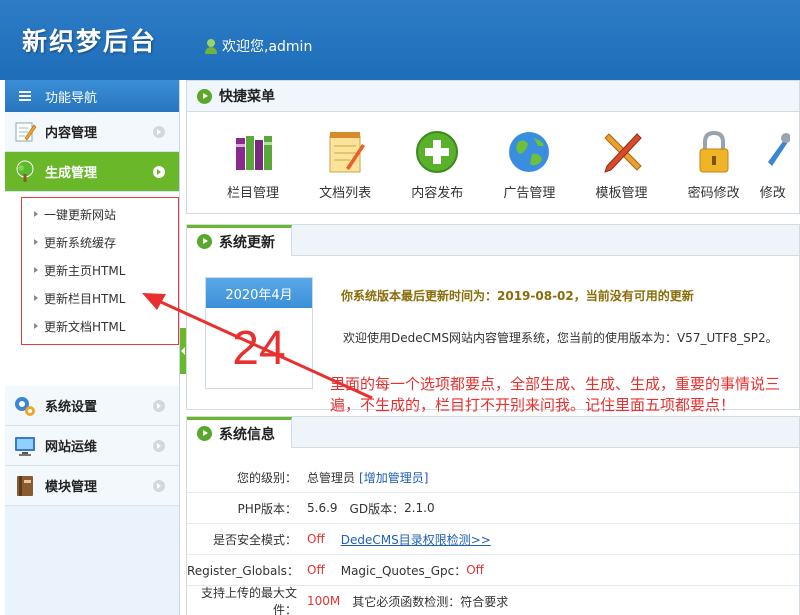 This screenshot has width=800, height=615. What do you see at coordinates (25, 172) in the screenshot?
I see `tree-icon` at bounding box center [25, 172].